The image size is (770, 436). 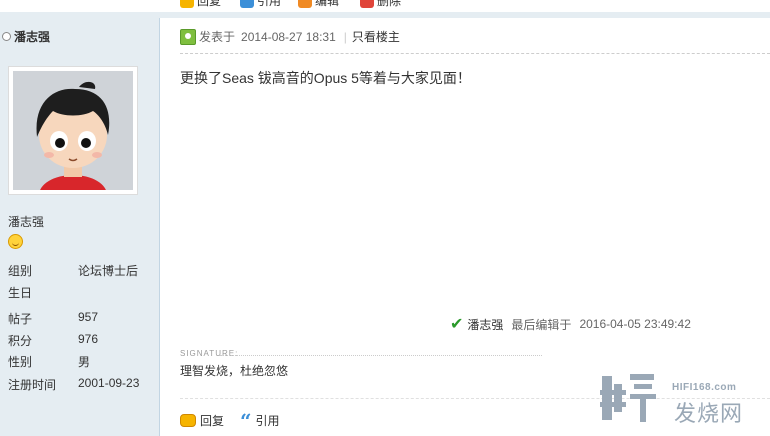 I want to click on top-edit-button: 编辑, so click(x=318, y=4).